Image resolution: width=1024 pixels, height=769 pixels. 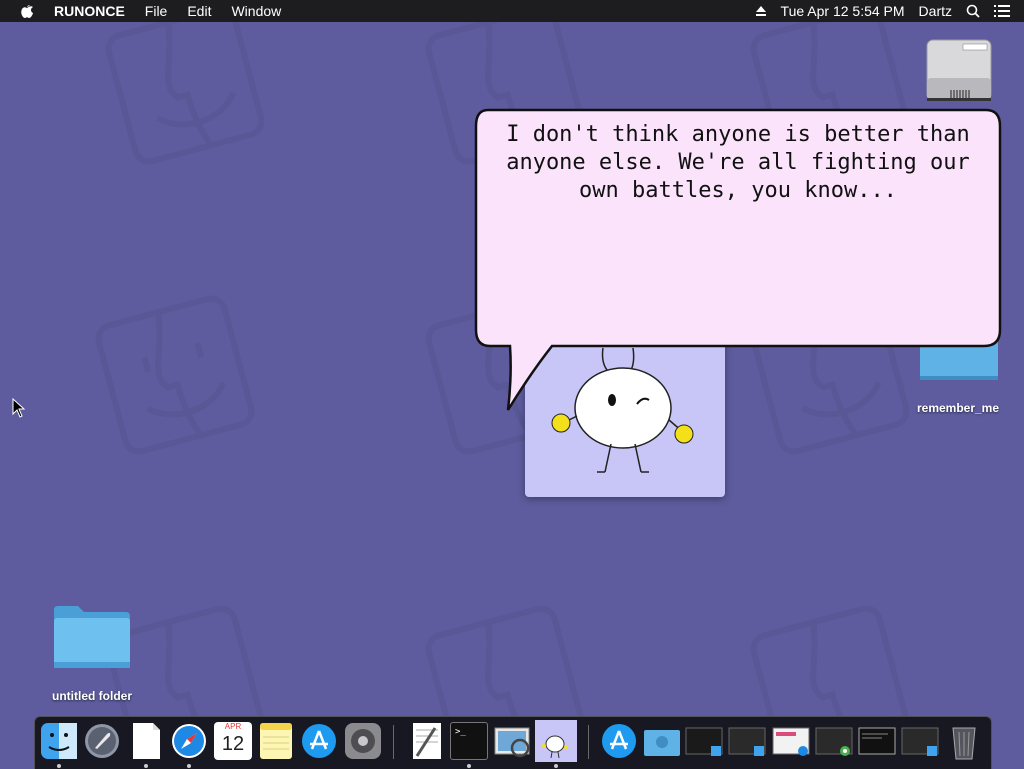 What do you see at coordinates (761, 11) in the screenshot?
I see `eject-icon` at bounding box center [761, 11].